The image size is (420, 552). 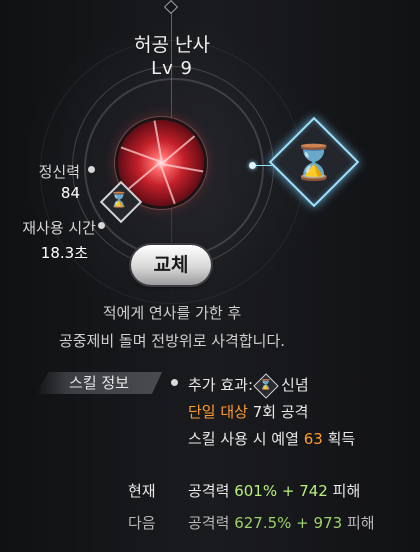 I want to click on next-suffix: 피해, so click(x=360, y=523).